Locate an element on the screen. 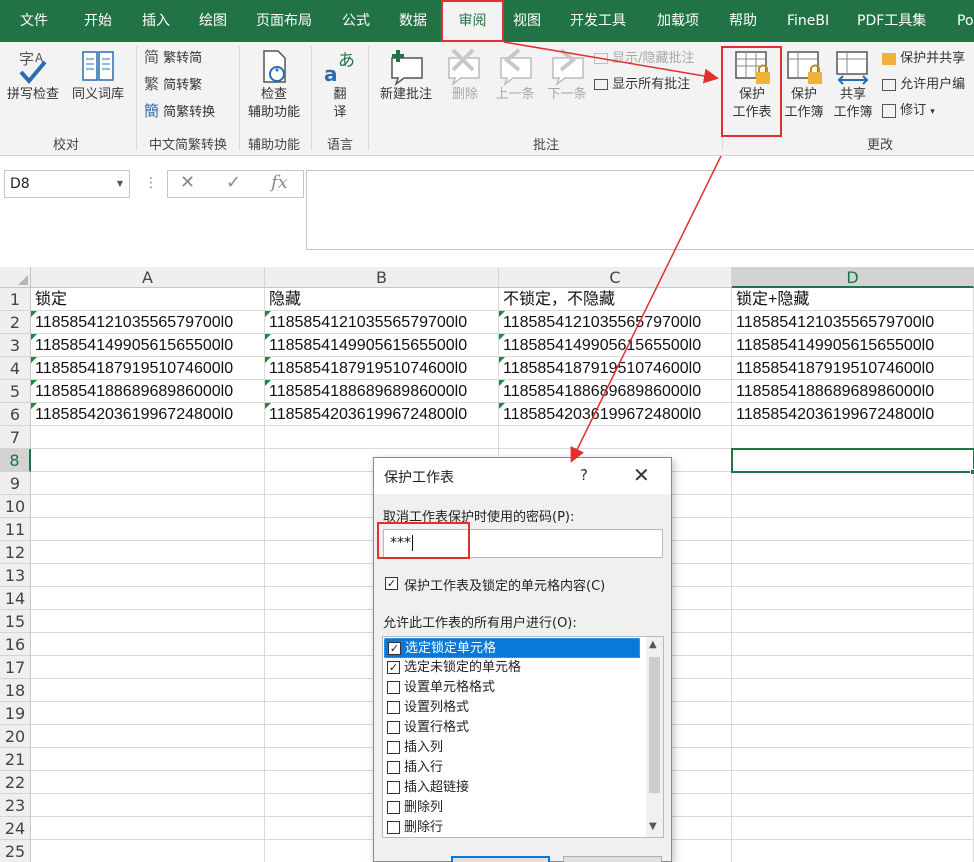  row-header: 20 is located at coordinates (15, 736).